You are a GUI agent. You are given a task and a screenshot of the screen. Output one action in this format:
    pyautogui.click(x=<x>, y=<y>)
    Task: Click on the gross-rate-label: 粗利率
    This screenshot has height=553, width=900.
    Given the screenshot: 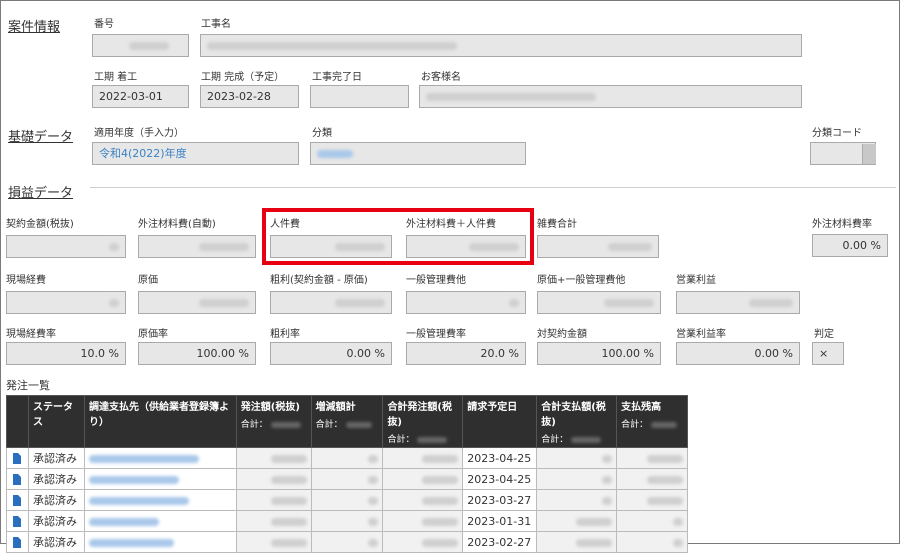 What is the action you would take?
    pyautogui.click(x=285, y=334)
    